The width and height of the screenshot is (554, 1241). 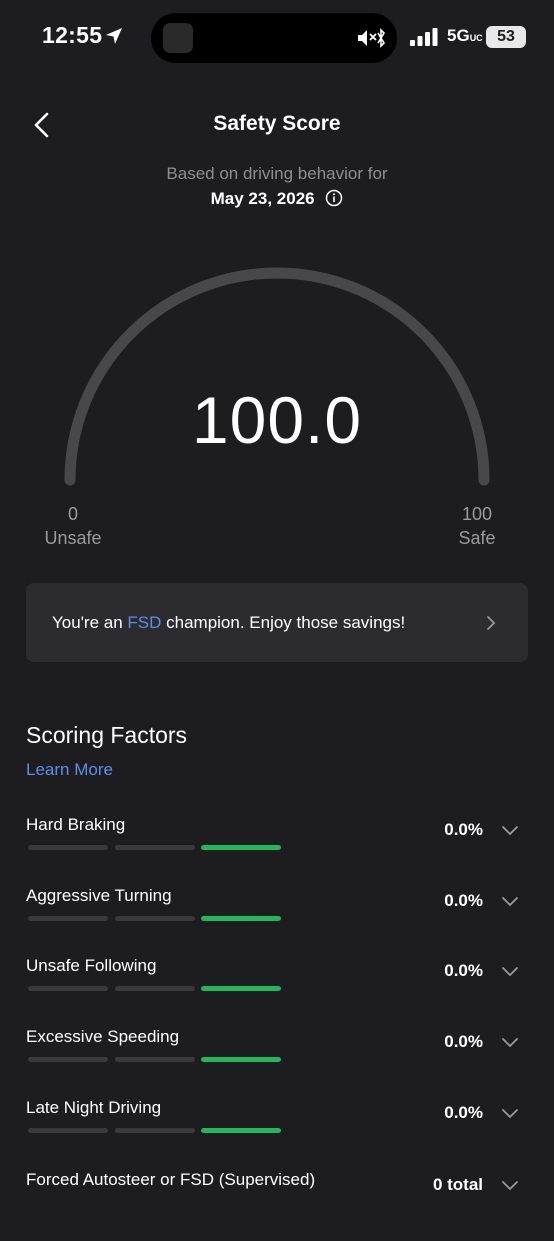 What do you see at coordinates (76, 824) in the screenshot?
I see `factor-name: Hard Braking` at bounding box center [76, 824].